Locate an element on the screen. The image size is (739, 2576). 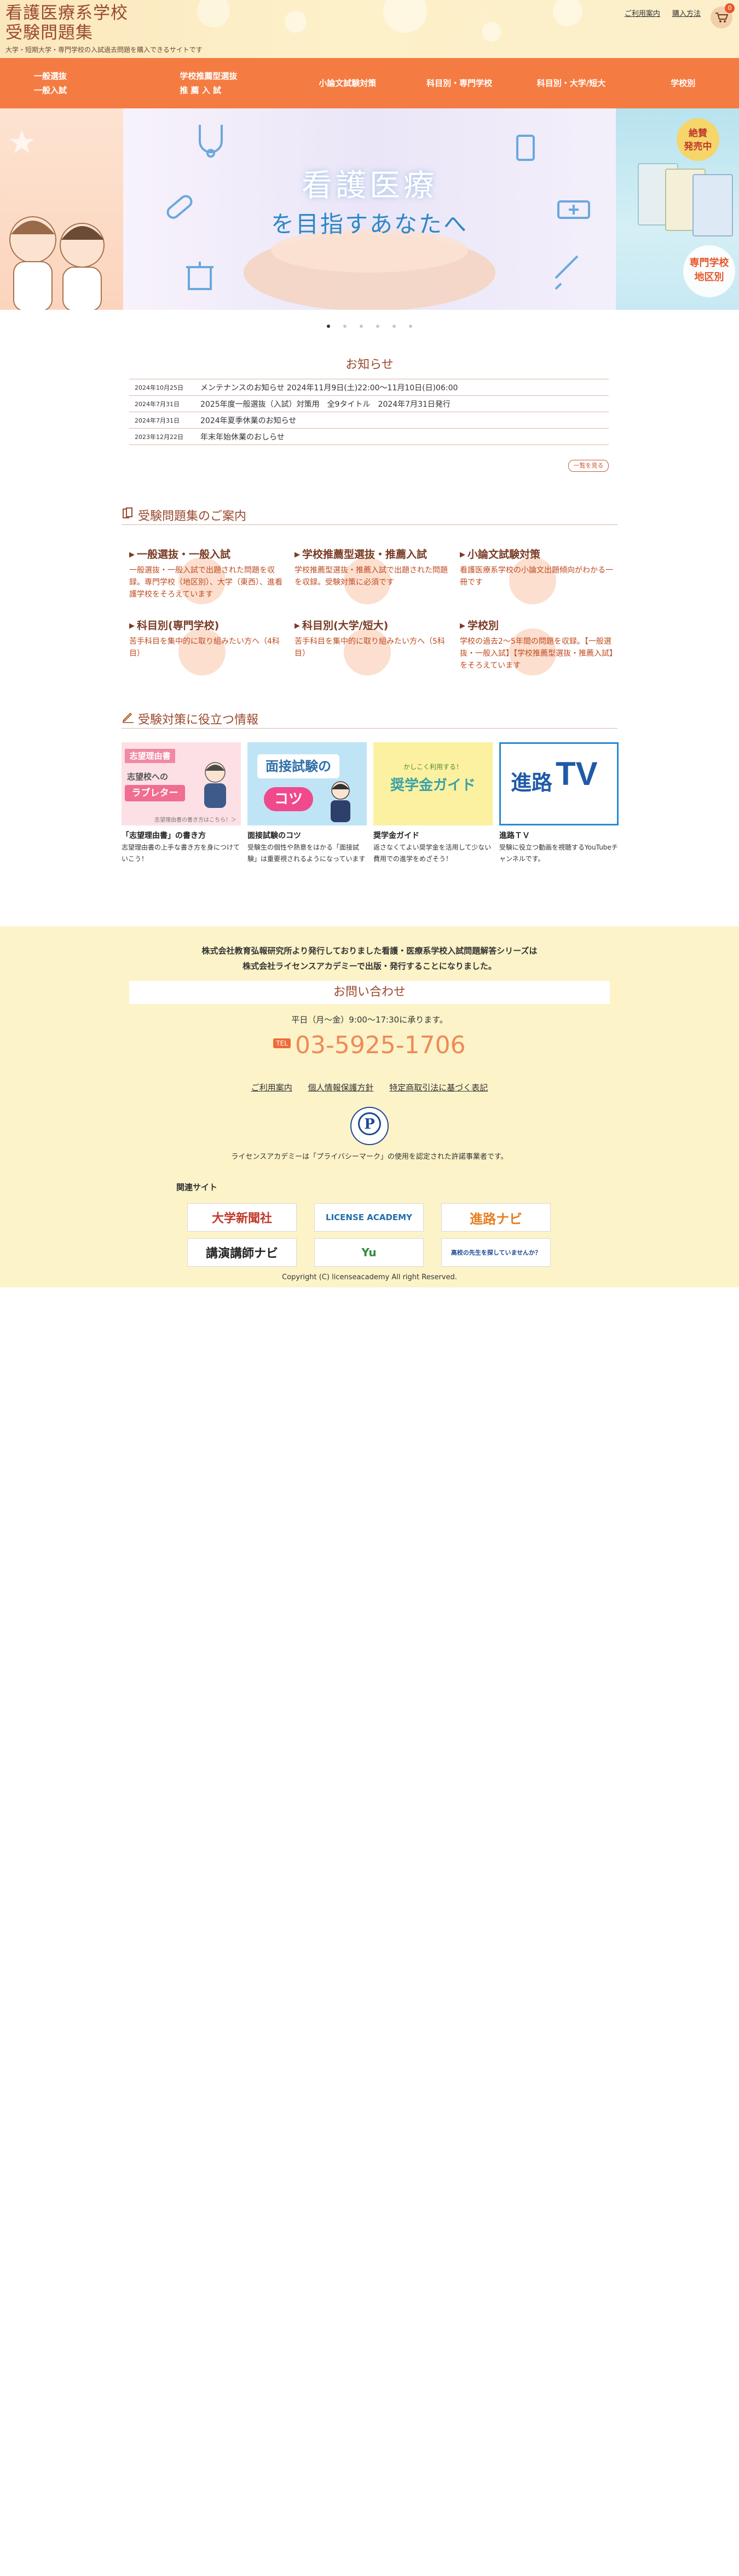
notice-item: 2024年7月31日 2024年夏季休業のお知らせ is located at coordinates (369, 420).